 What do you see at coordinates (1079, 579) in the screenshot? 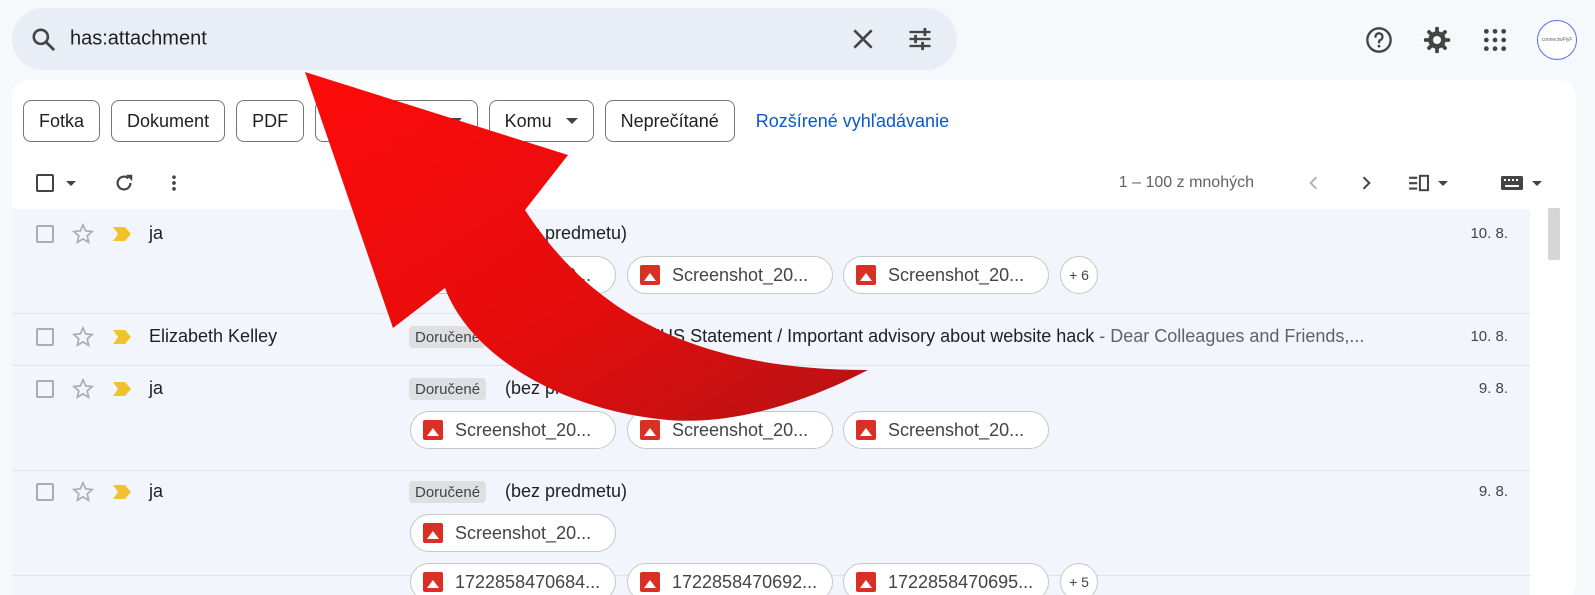
I see `more-attachments-badge: + 5` at bounding box center [1079, 579].